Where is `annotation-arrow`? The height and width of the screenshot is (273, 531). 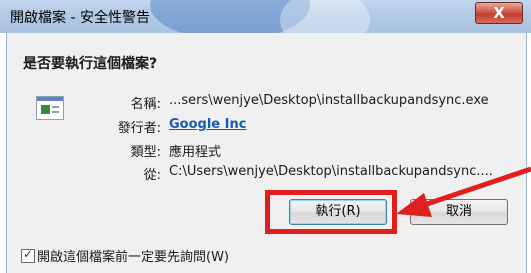
annotation-arrow is located at coordinates (463, 191).